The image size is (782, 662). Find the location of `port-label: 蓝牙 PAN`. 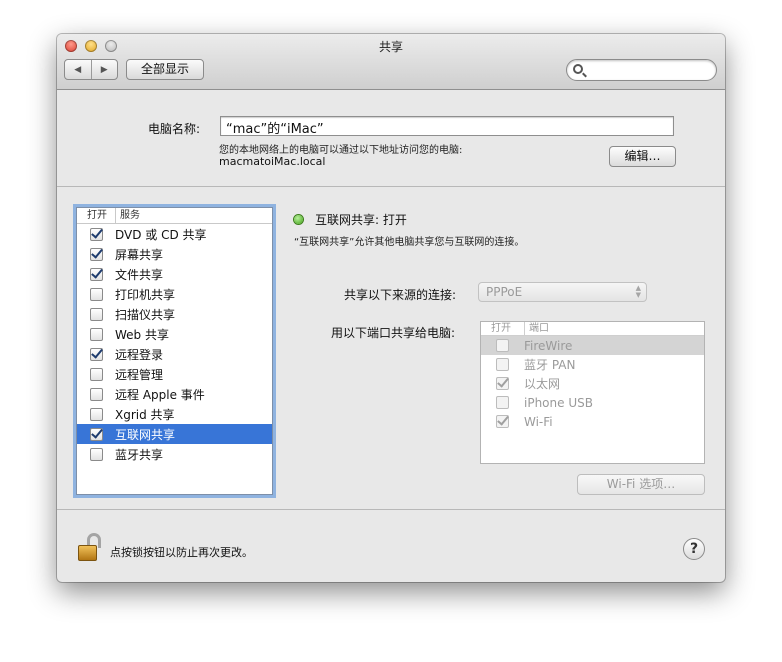

port-label: 蓝牙 PAN is located at coordinates (550, 365).